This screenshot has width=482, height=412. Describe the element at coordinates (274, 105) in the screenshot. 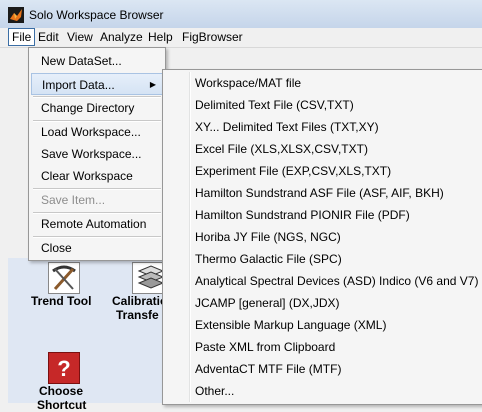

I see `submenu-item-label: Delimited Text File (CSV,TXT)` at that location.